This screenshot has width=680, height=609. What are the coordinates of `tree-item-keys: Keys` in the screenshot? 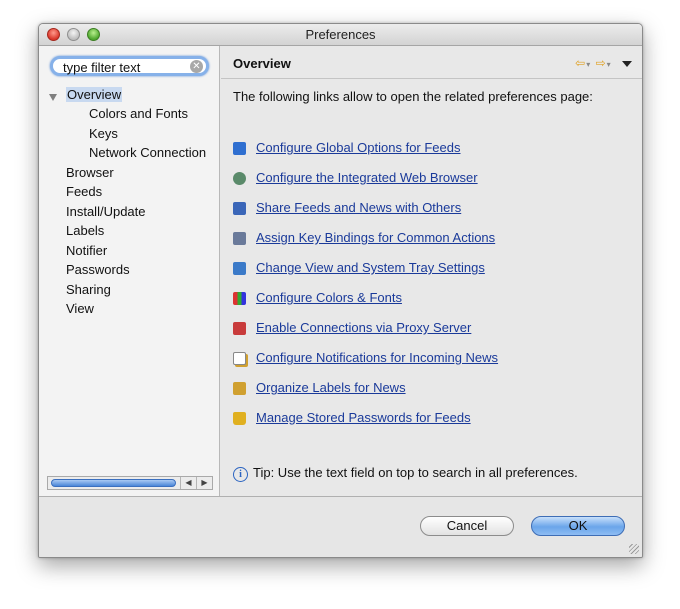 It's located at (103, 133).